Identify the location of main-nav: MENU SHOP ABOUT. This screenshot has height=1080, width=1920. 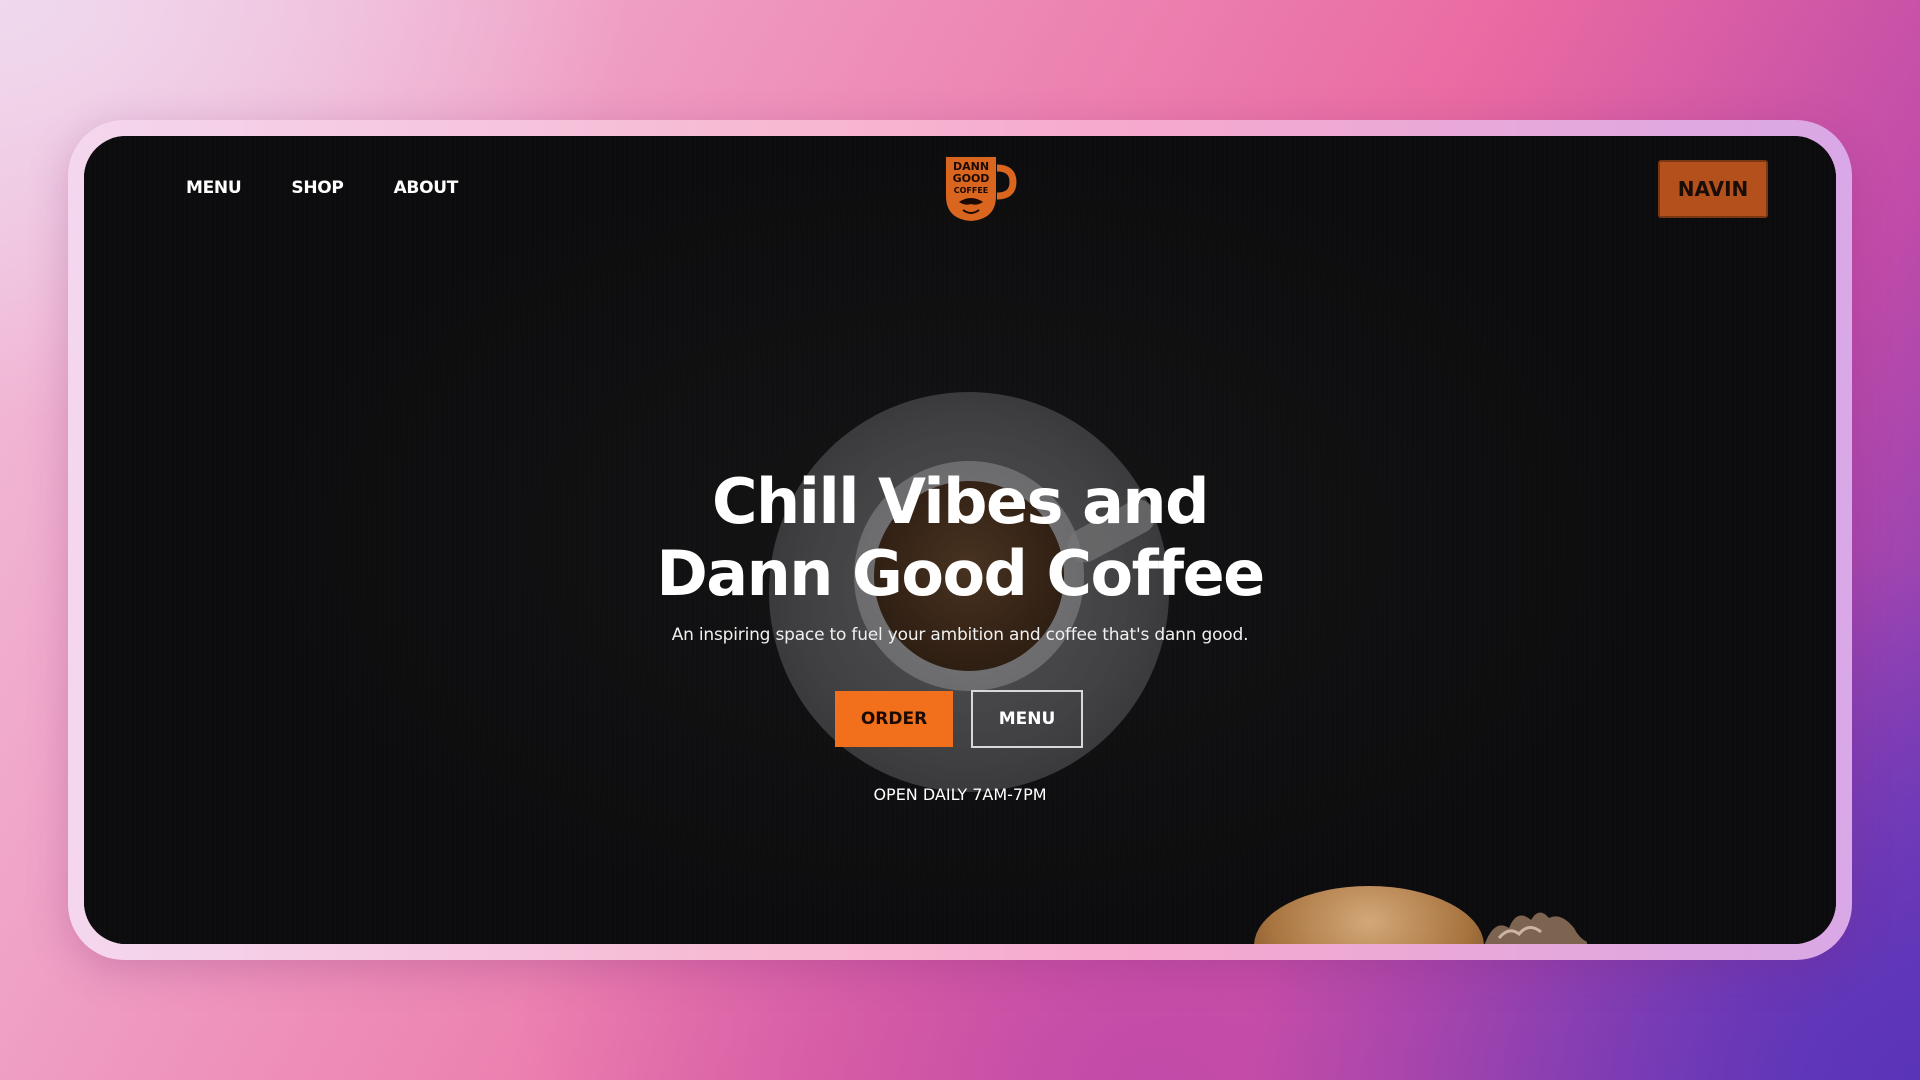
(322, 188).